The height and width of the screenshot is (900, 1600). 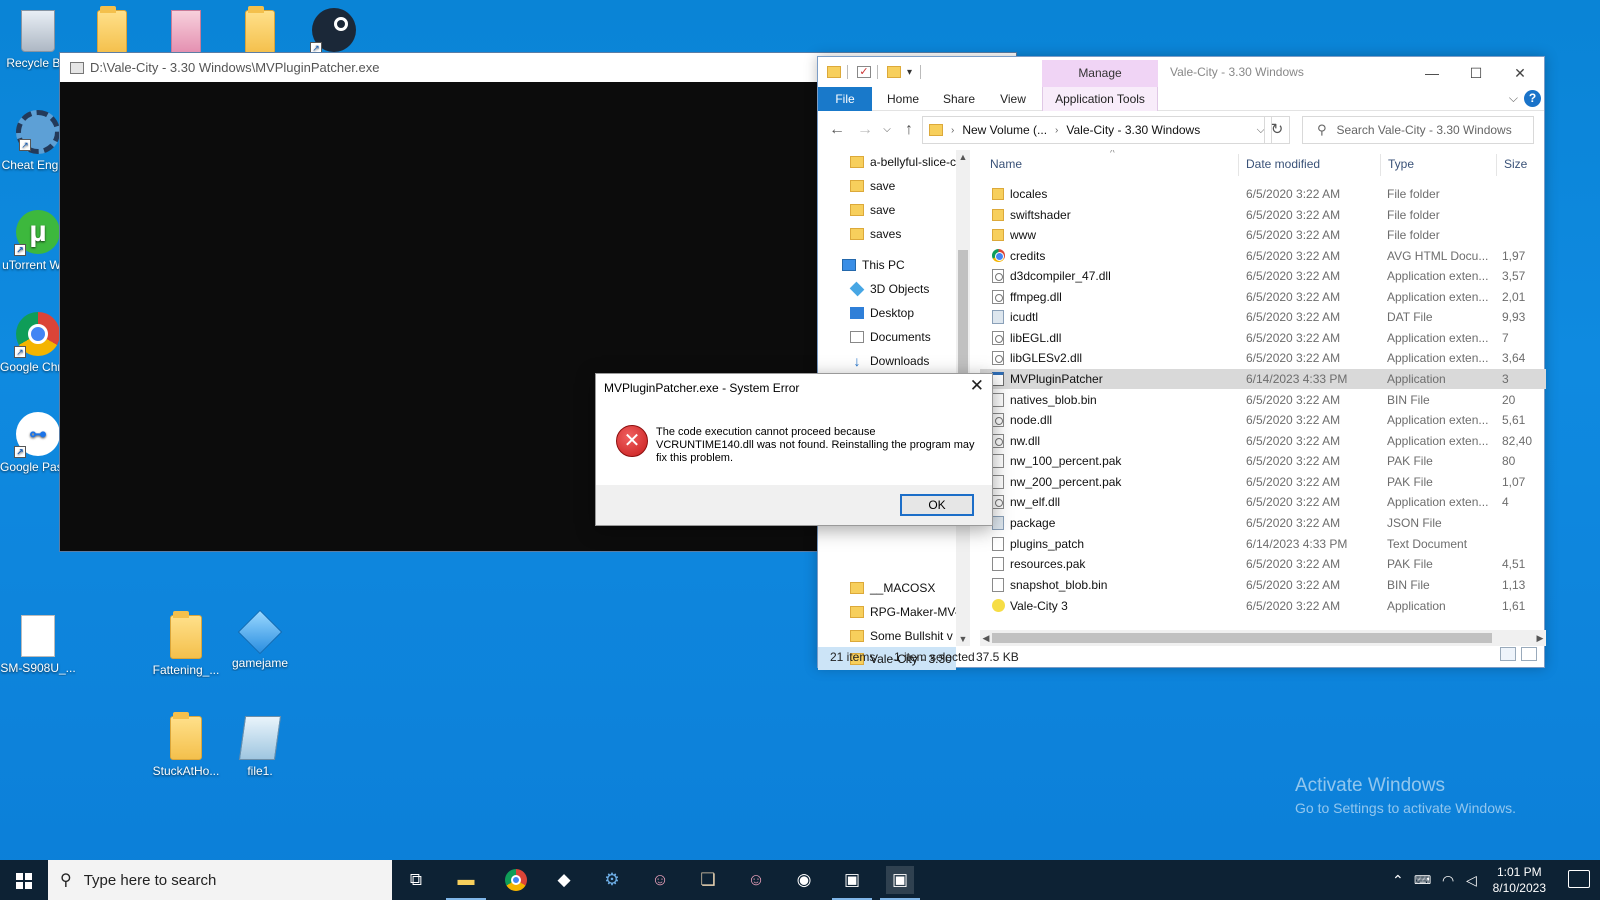 What do you see at coordinates (963, 157) in the screenshot?
I see `scroll-up-icon: ▲` at bounding box center [963, 157].